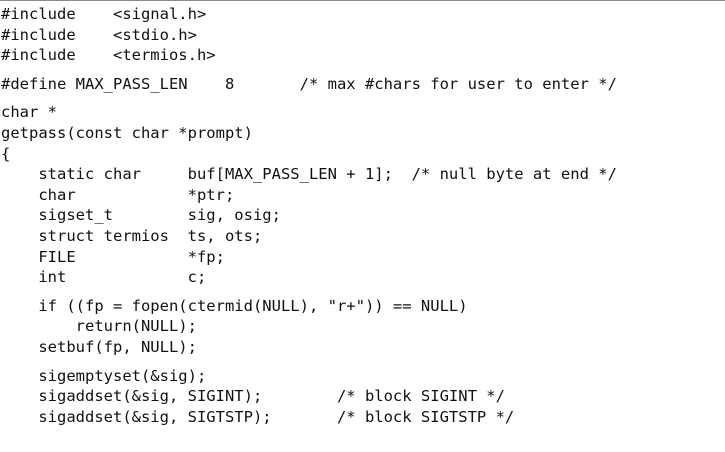 The image size is (725, 452). Describe the element at coordinates (6, 153) in the screenshot. I see `code-line: {` at that location.